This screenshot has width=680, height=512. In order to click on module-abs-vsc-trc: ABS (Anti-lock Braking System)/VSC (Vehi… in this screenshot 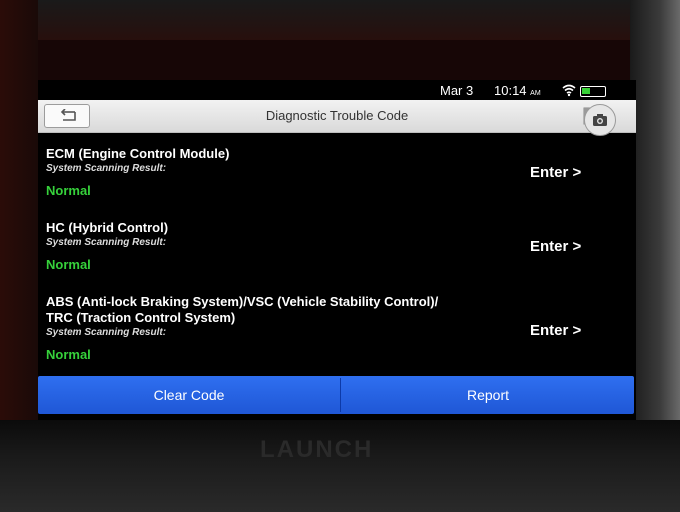, I will do `click(326, 328)`.